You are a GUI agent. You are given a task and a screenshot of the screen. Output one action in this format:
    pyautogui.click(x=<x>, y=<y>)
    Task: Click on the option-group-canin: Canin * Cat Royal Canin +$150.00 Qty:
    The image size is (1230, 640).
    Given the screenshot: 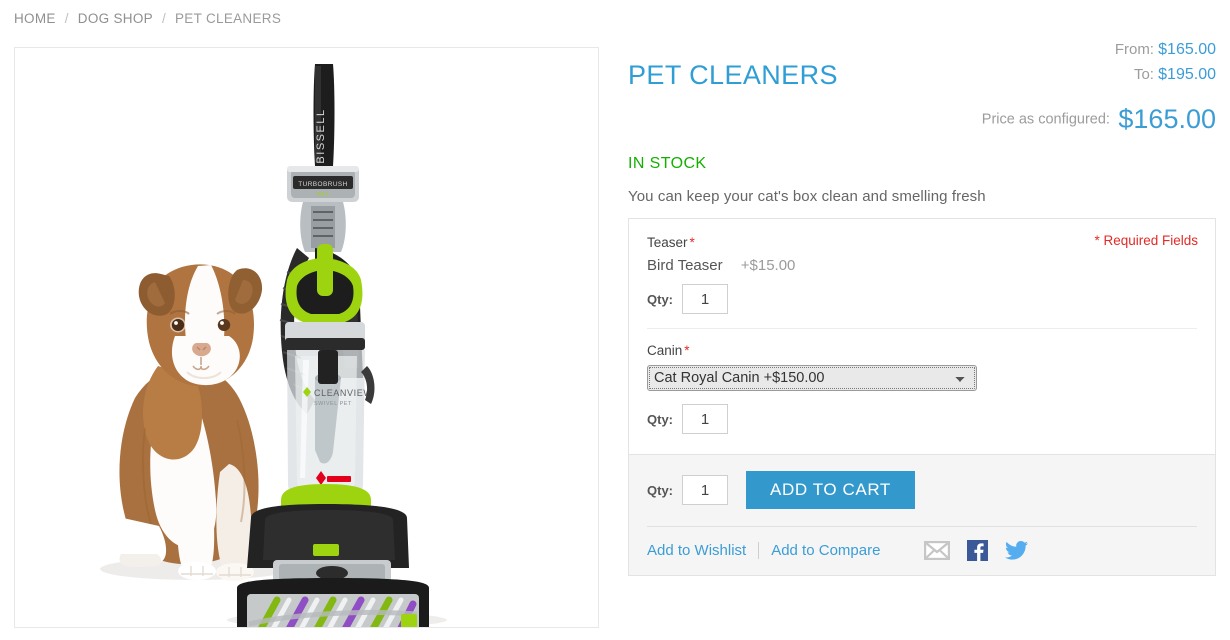 What is the action you would take?
    pyautogui.click(x=922, y=388)
    